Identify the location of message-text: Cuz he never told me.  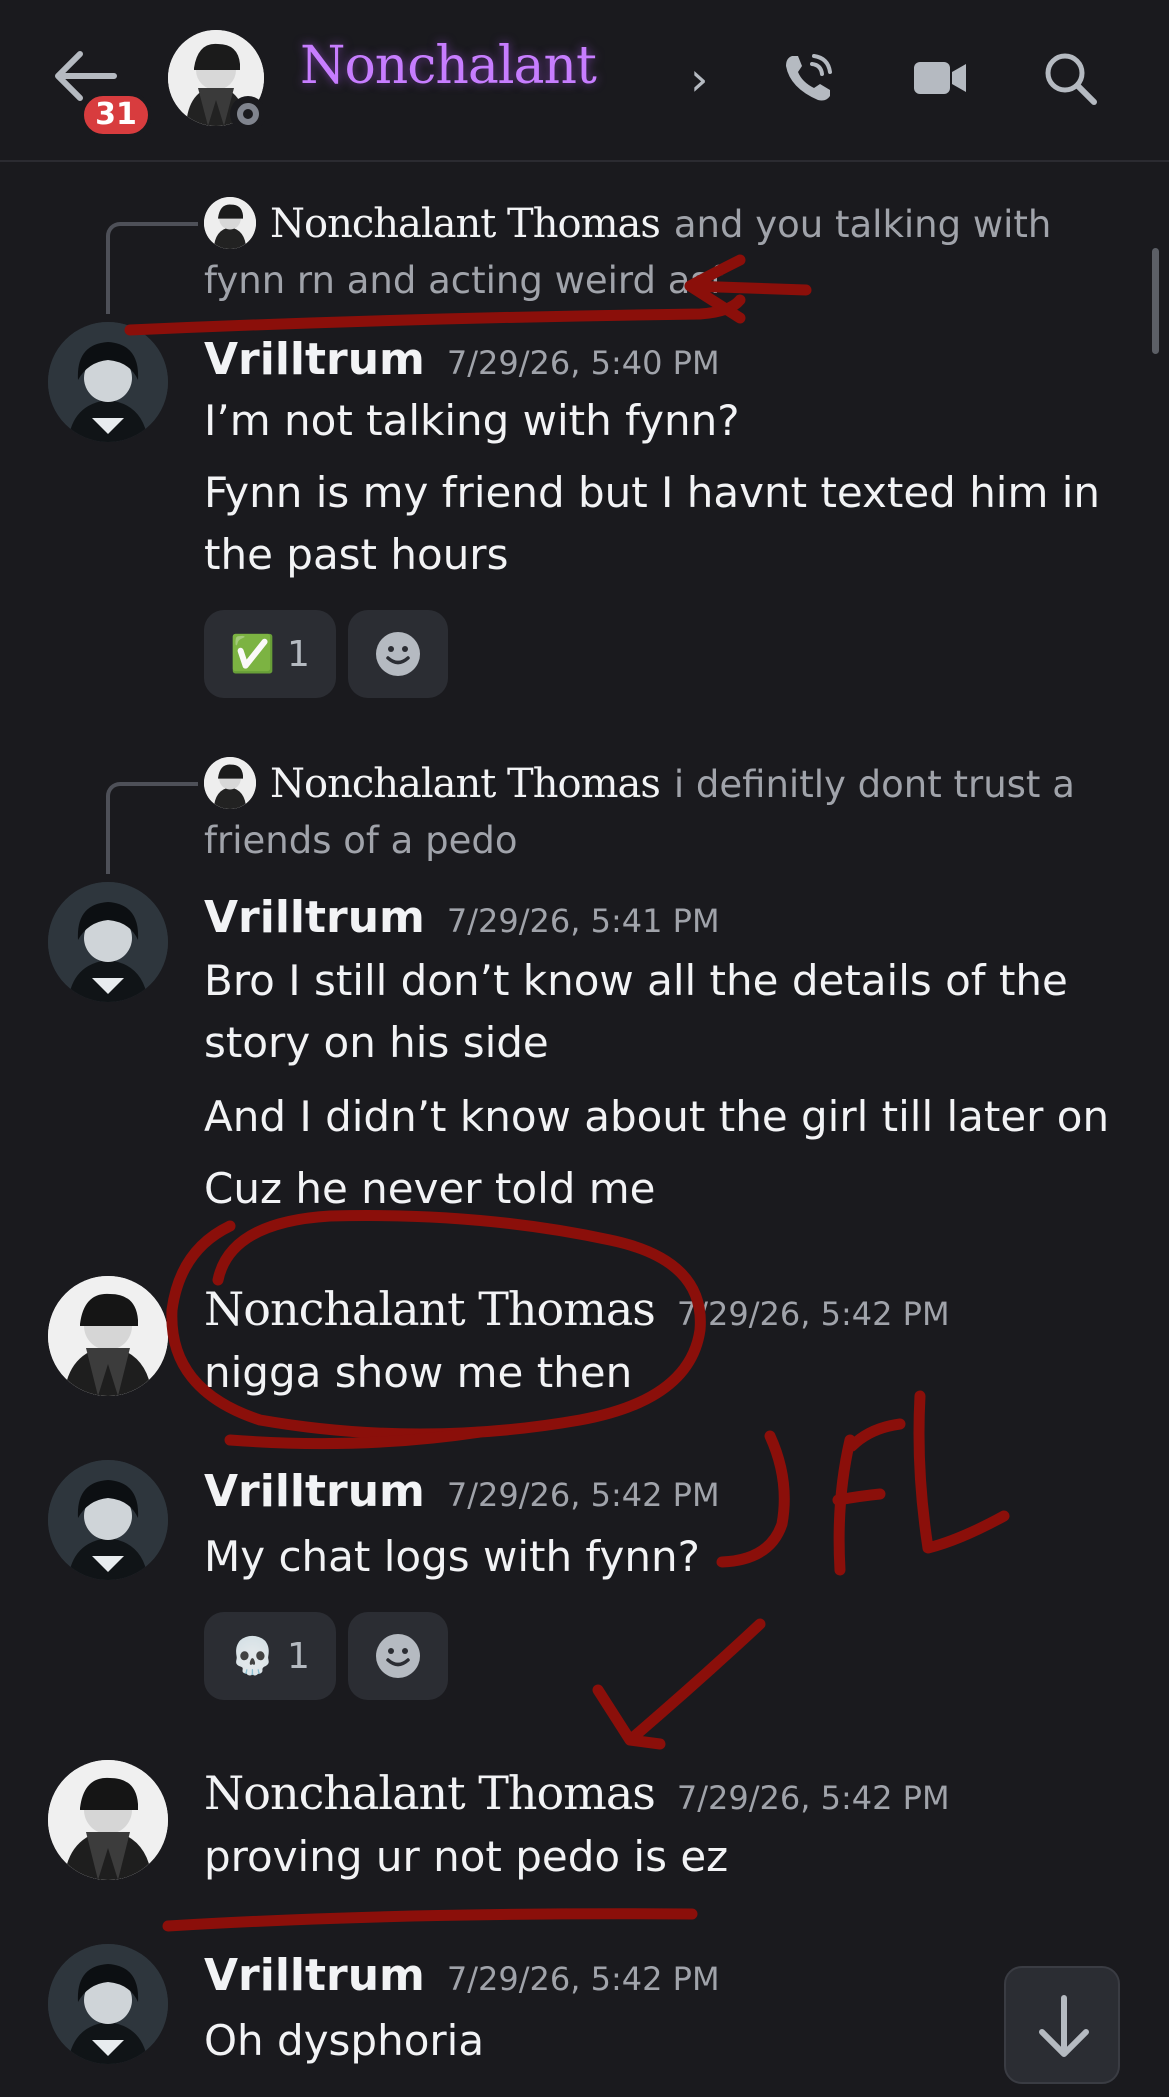
(430, 1188).